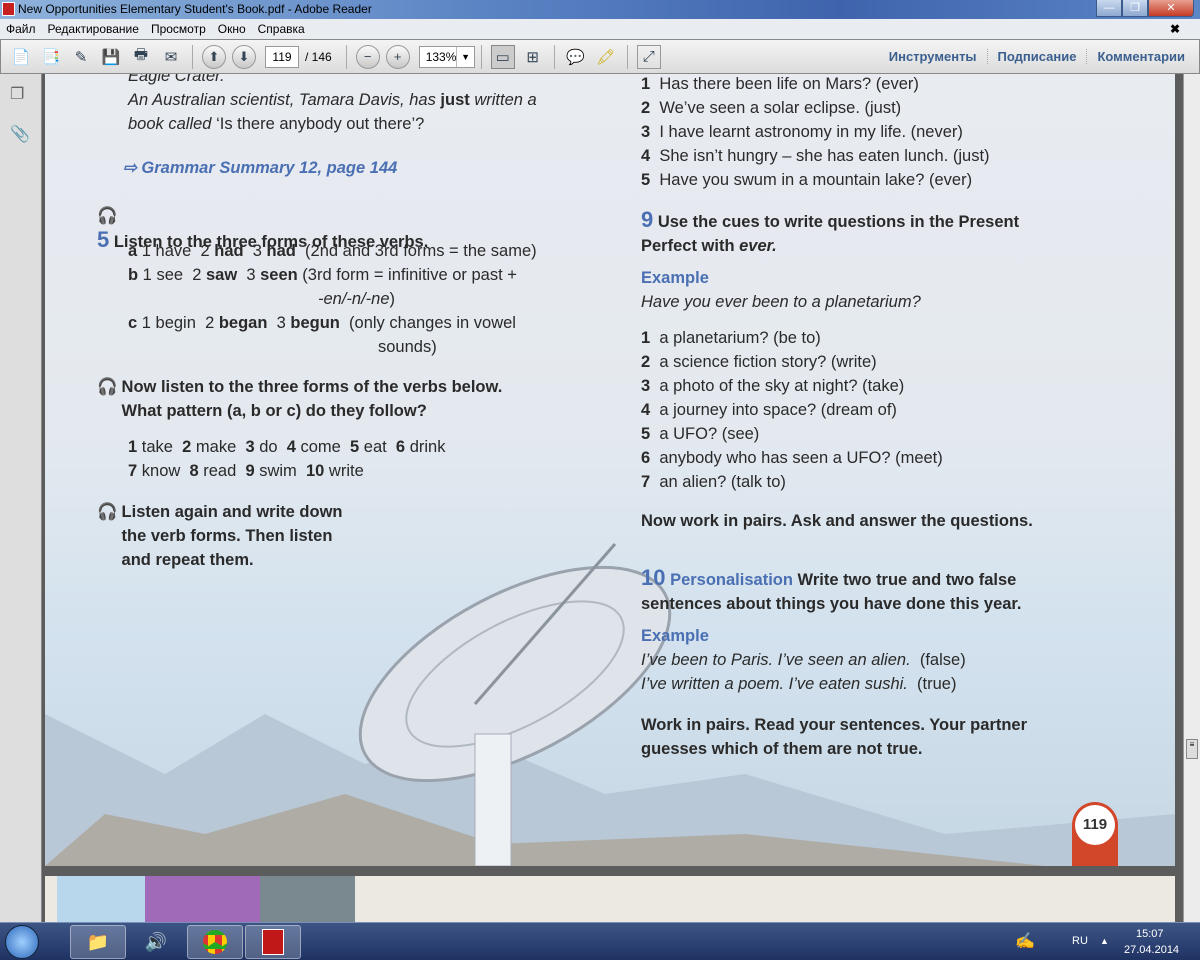 Image resolution: width=1200 pixels, height=960 pixels. Describe the element at coordinates (776, 108) in the screenshot. I see `text-segment: We’ve seen a solar eclipse. (just)` at that location.